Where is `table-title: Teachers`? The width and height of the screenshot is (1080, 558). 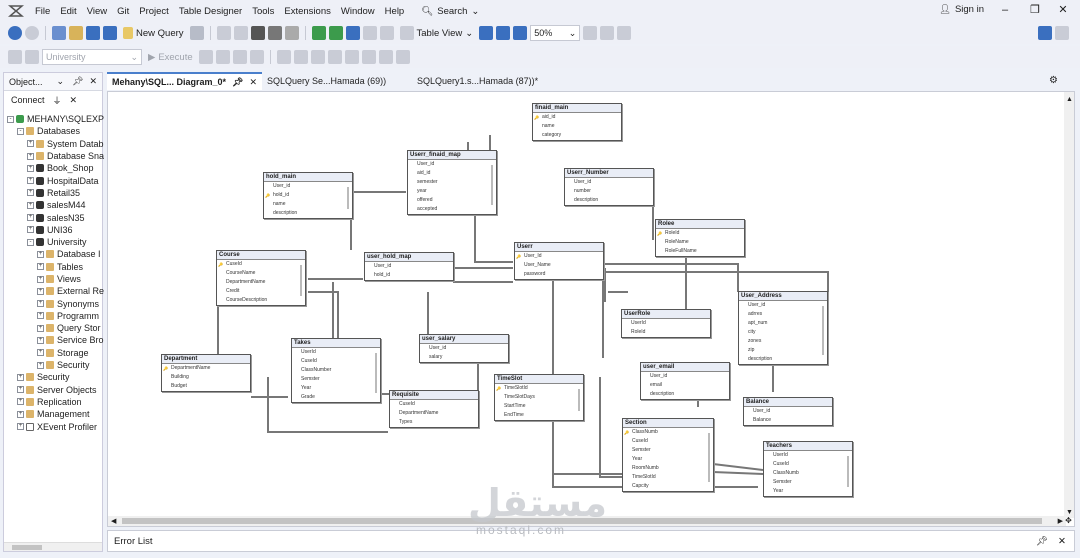 table-title: Teachers is located at coordinates (808, 446).